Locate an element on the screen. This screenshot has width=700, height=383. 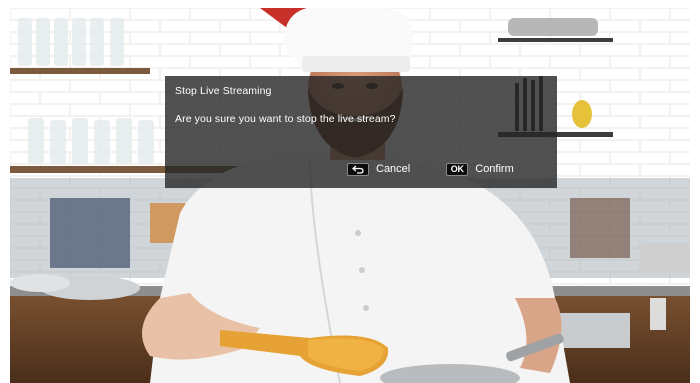
cancel-button: Cancel is located at coordinates (379, 169).